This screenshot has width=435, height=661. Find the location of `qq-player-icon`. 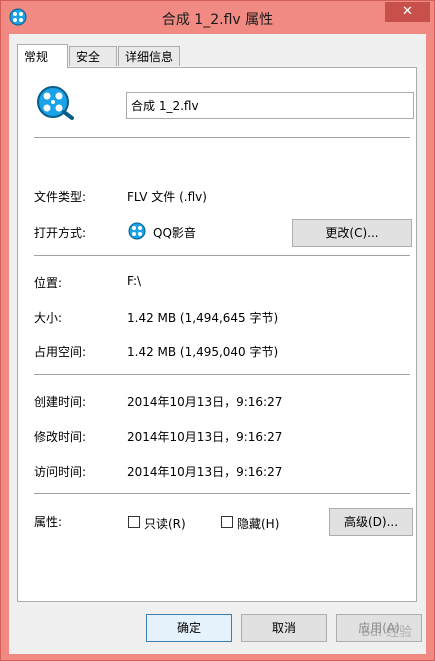

qq-player-icon is located at coordinates (137, 231).